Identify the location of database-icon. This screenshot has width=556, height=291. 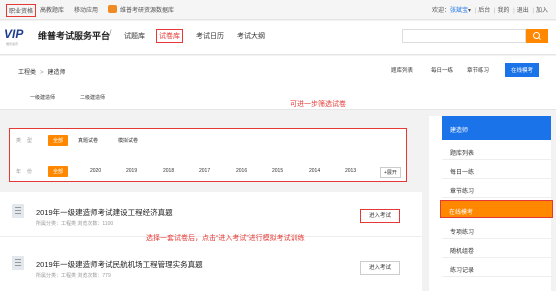
(112, 9).